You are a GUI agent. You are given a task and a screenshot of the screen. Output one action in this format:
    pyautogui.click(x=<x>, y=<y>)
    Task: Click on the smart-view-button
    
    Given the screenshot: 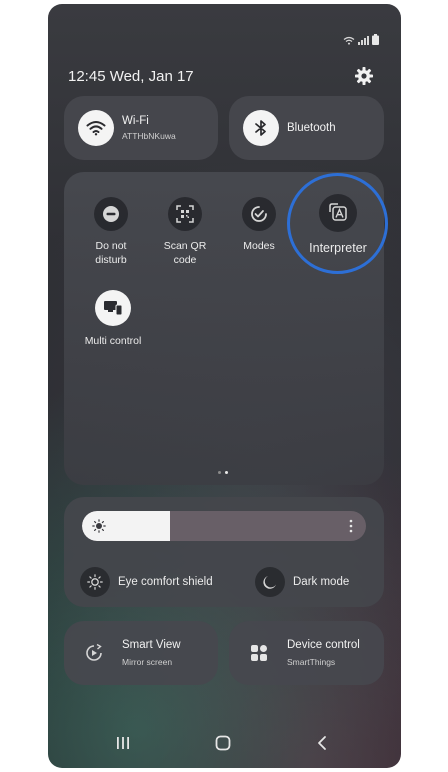 What is the action you would take?
    pyautogui.click(x=94, y=653)
    